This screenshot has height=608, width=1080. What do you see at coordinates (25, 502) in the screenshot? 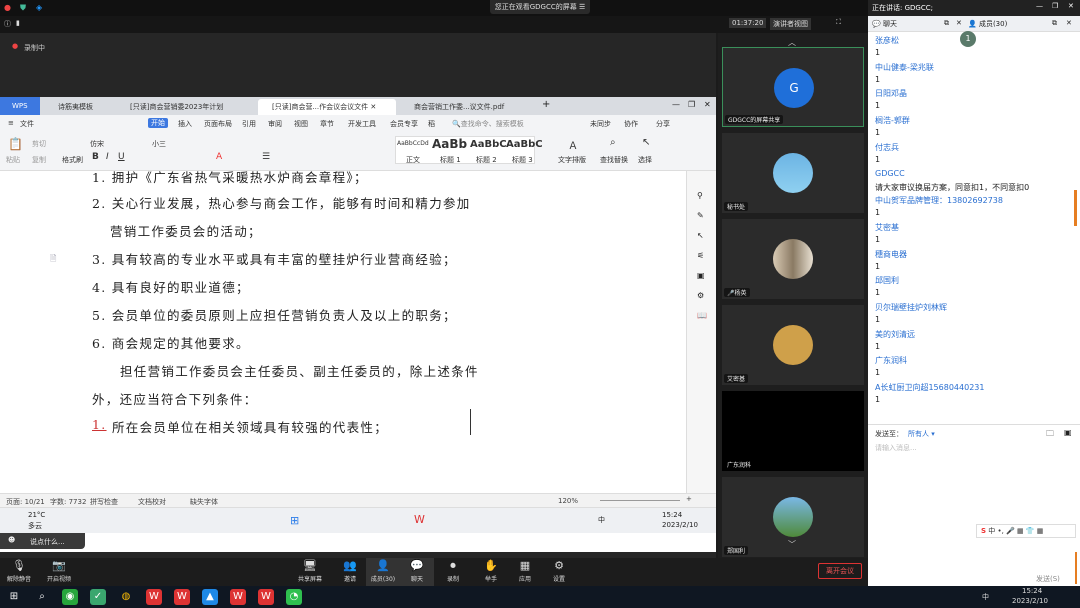
I see `page-indicator: 页面: 10/21` at bounding box center [25, 502].